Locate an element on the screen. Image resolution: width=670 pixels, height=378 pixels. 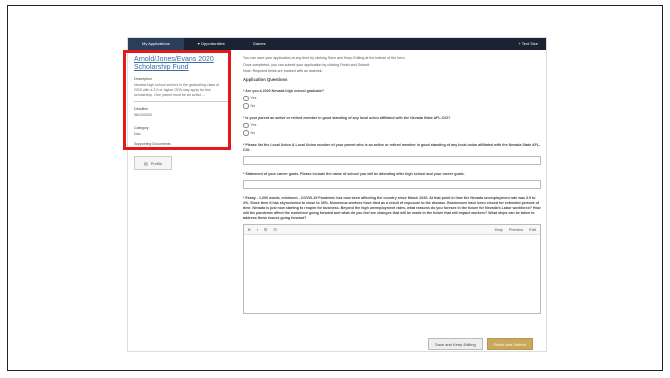
q1-no-radio: No is located at coordinates (392, 106).